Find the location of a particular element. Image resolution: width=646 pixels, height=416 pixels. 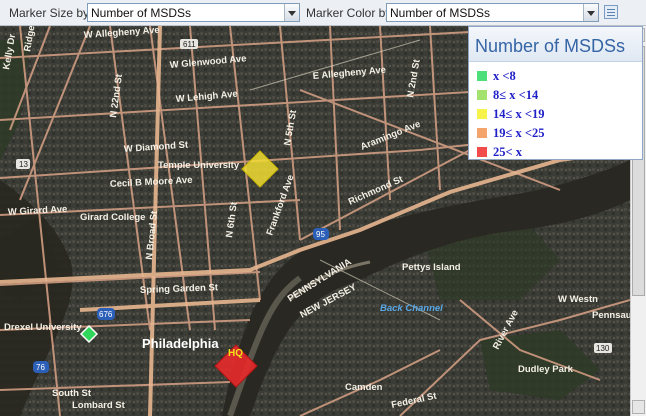

legend-item: 8≤ x <14 is located at coordinates (507, 95).